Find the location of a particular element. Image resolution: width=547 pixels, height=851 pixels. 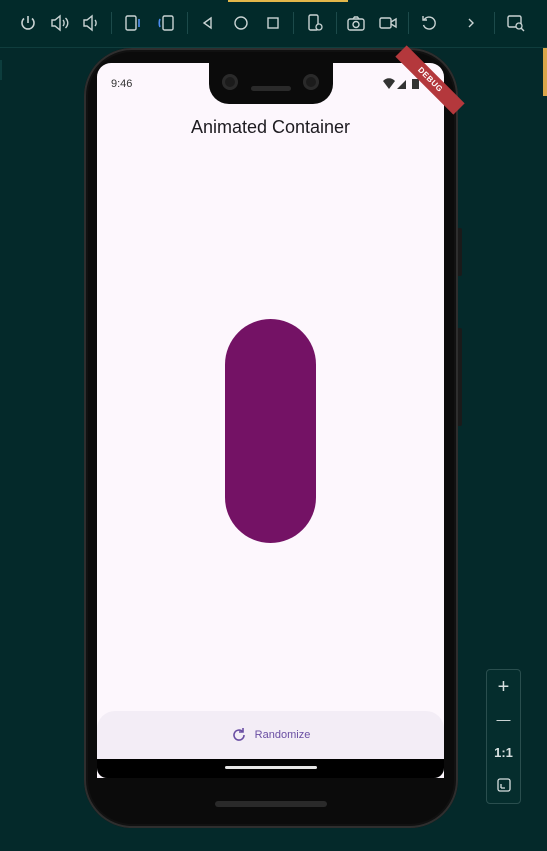

toolbar-accent is located at coordinates (288, 1).